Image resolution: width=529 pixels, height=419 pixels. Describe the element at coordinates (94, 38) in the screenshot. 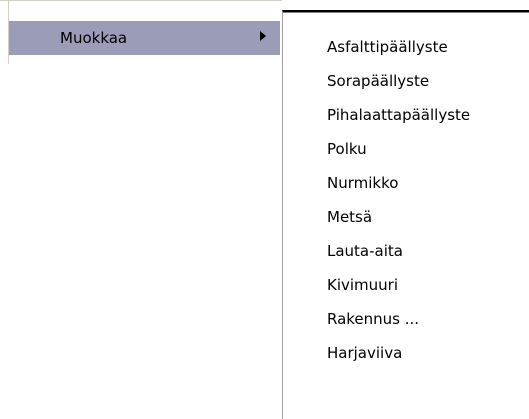

I see `menu-item-label: Muokkaa` at that location.